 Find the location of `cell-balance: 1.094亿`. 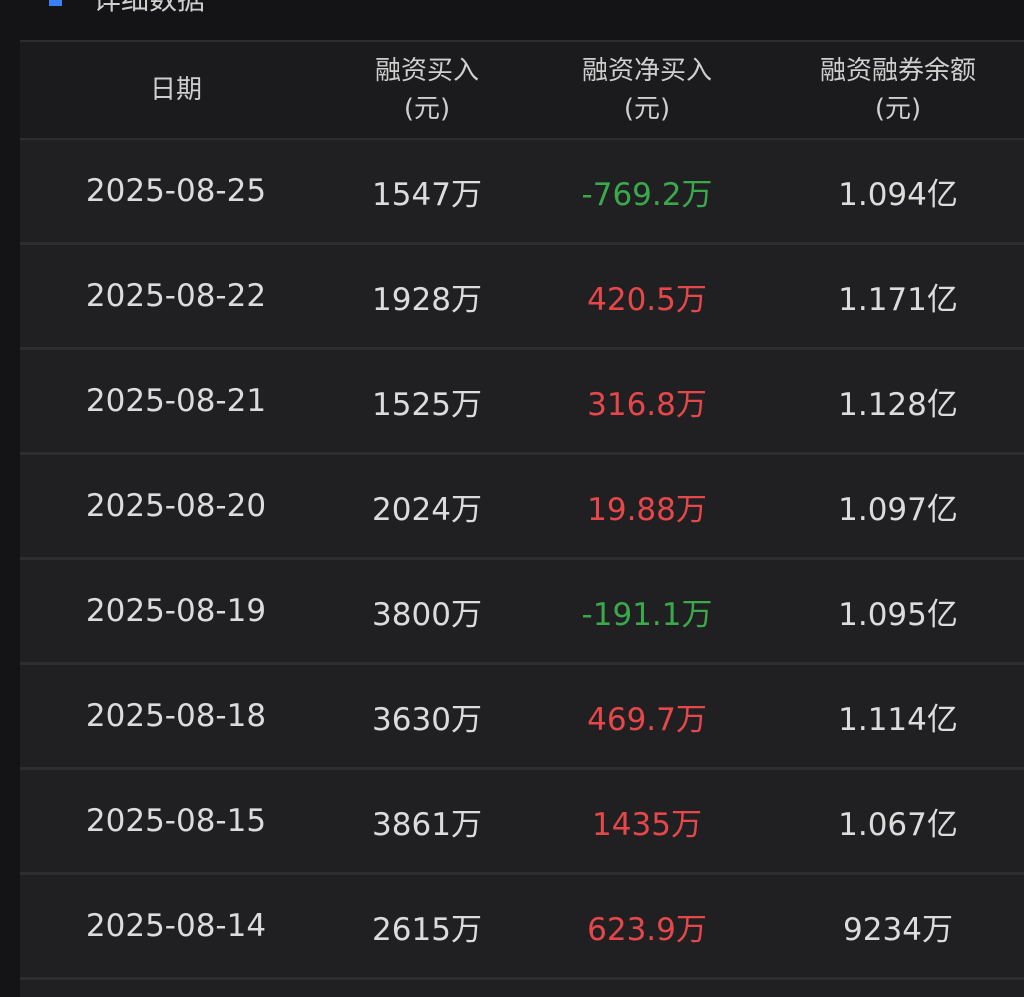

cell-balance: 1.094亿 is located at coordinates (898, 194).